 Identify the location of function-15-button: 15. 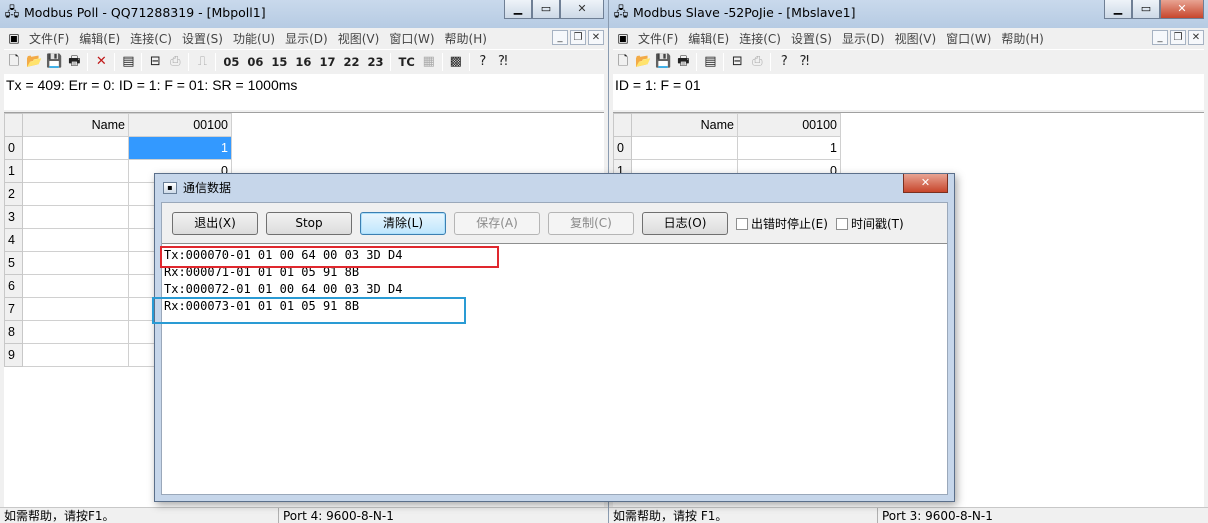
(279, 62).